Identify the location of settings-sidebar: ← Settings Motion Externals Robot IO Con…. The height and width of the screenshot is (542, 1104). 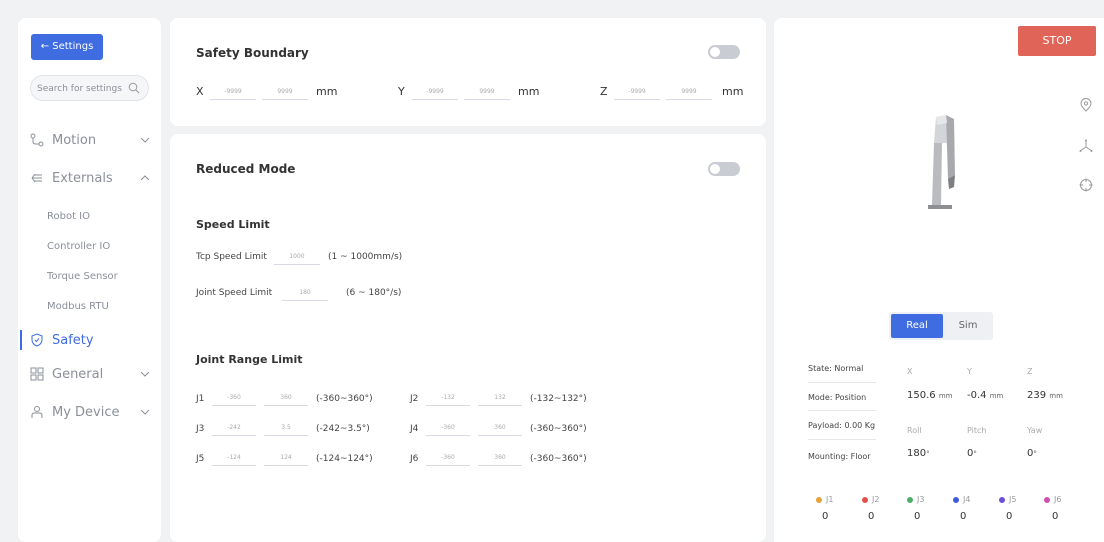
(89, 280).